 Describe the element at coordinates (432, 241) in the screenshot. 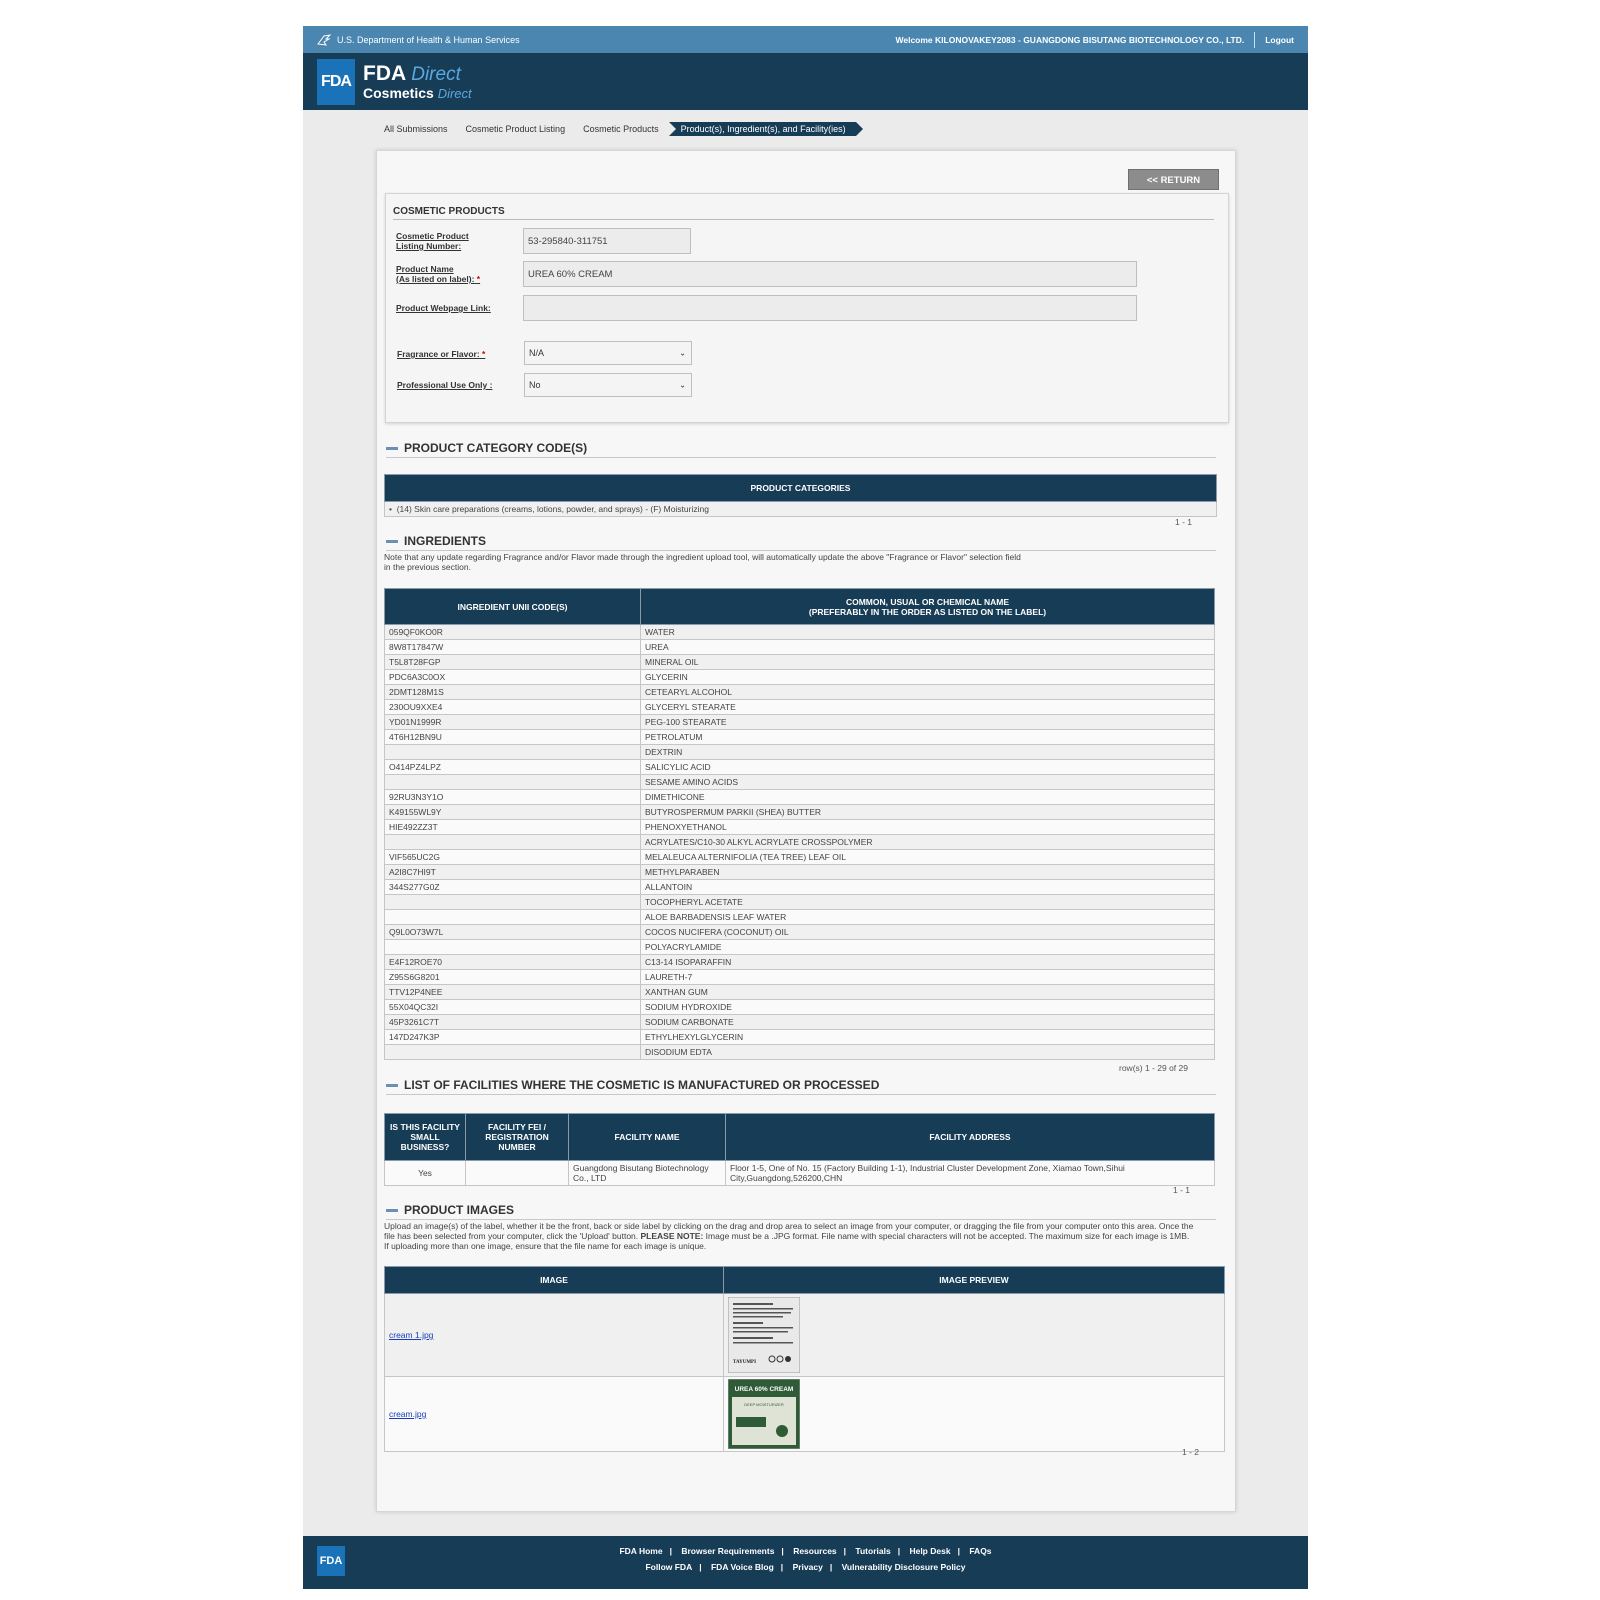

I see `listing-number-label: Cosmetic Product Listing Number:` at that location.